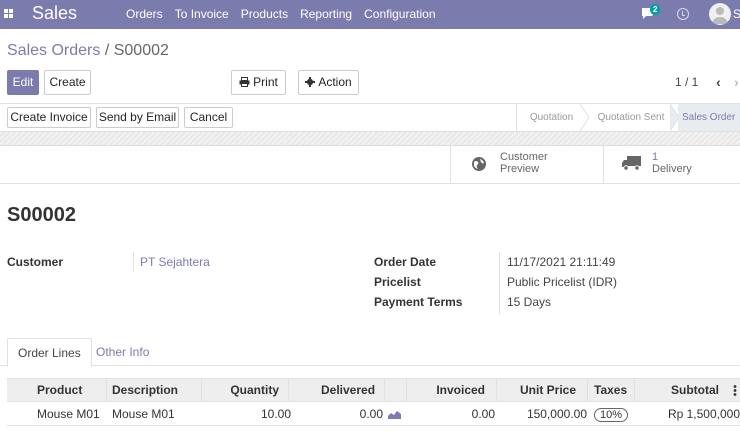 The height and width of the screenshot is (438, 740). What do you see at coordinates (520, 169) in the screenshot?
I see `customer-preview-line2: Preview` at bounding box center [520, 169].